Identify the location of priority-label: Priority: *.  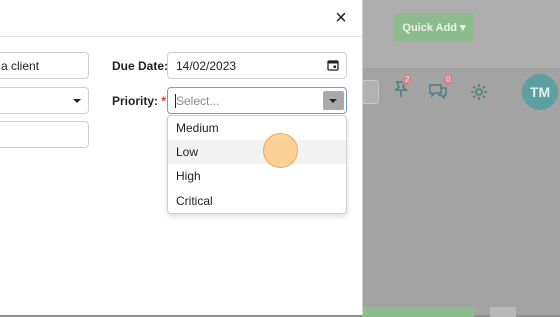
(139, 101).